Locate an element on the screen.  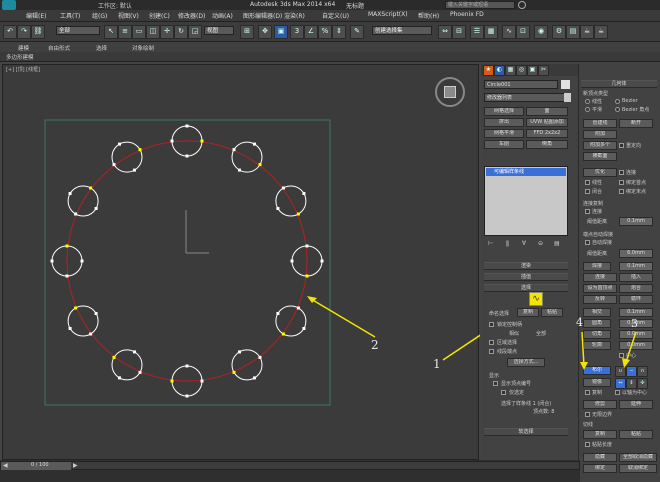
vertex-type-bezier-corner-radio is located at coordinates (617, 109).